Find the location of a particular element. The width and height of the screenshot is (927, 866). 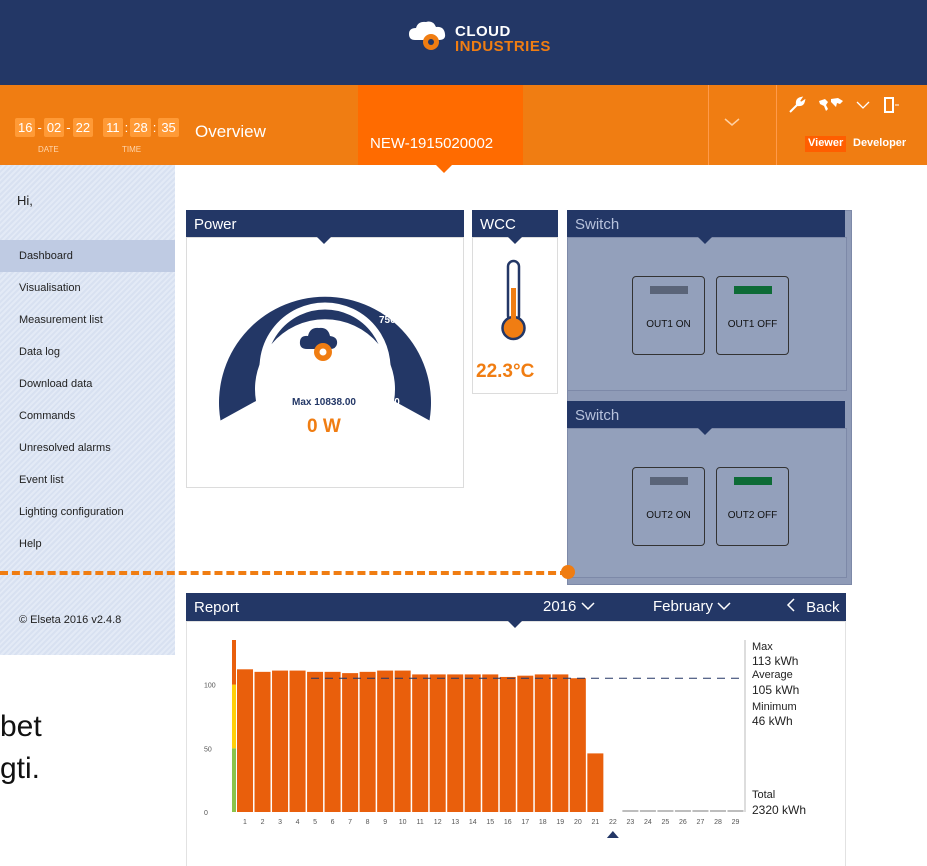

y-band-mid is located at coordinates (234, 716).